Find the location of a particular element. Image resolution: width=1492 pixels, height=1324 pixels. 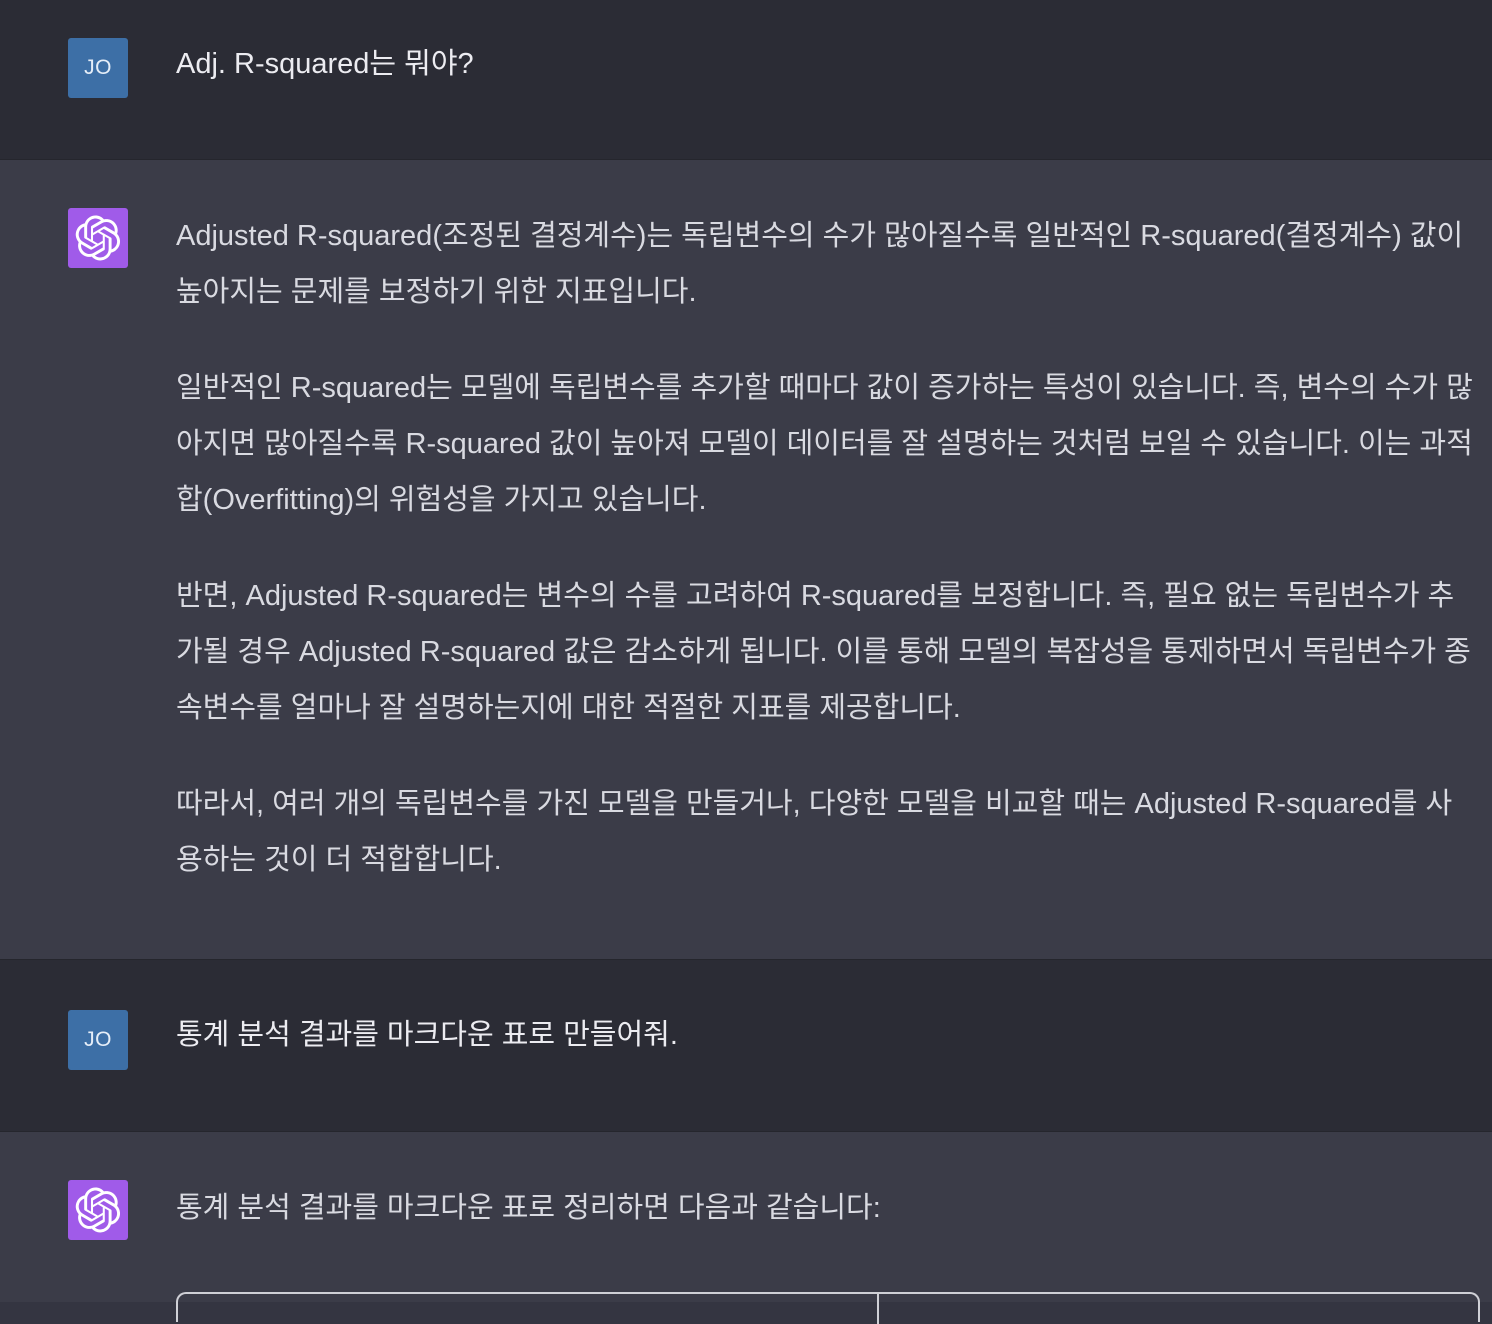

user-message-text: 통계 분석 결과를 마크다운 표로 만들어줘. is located at coordinates (825, 1035).